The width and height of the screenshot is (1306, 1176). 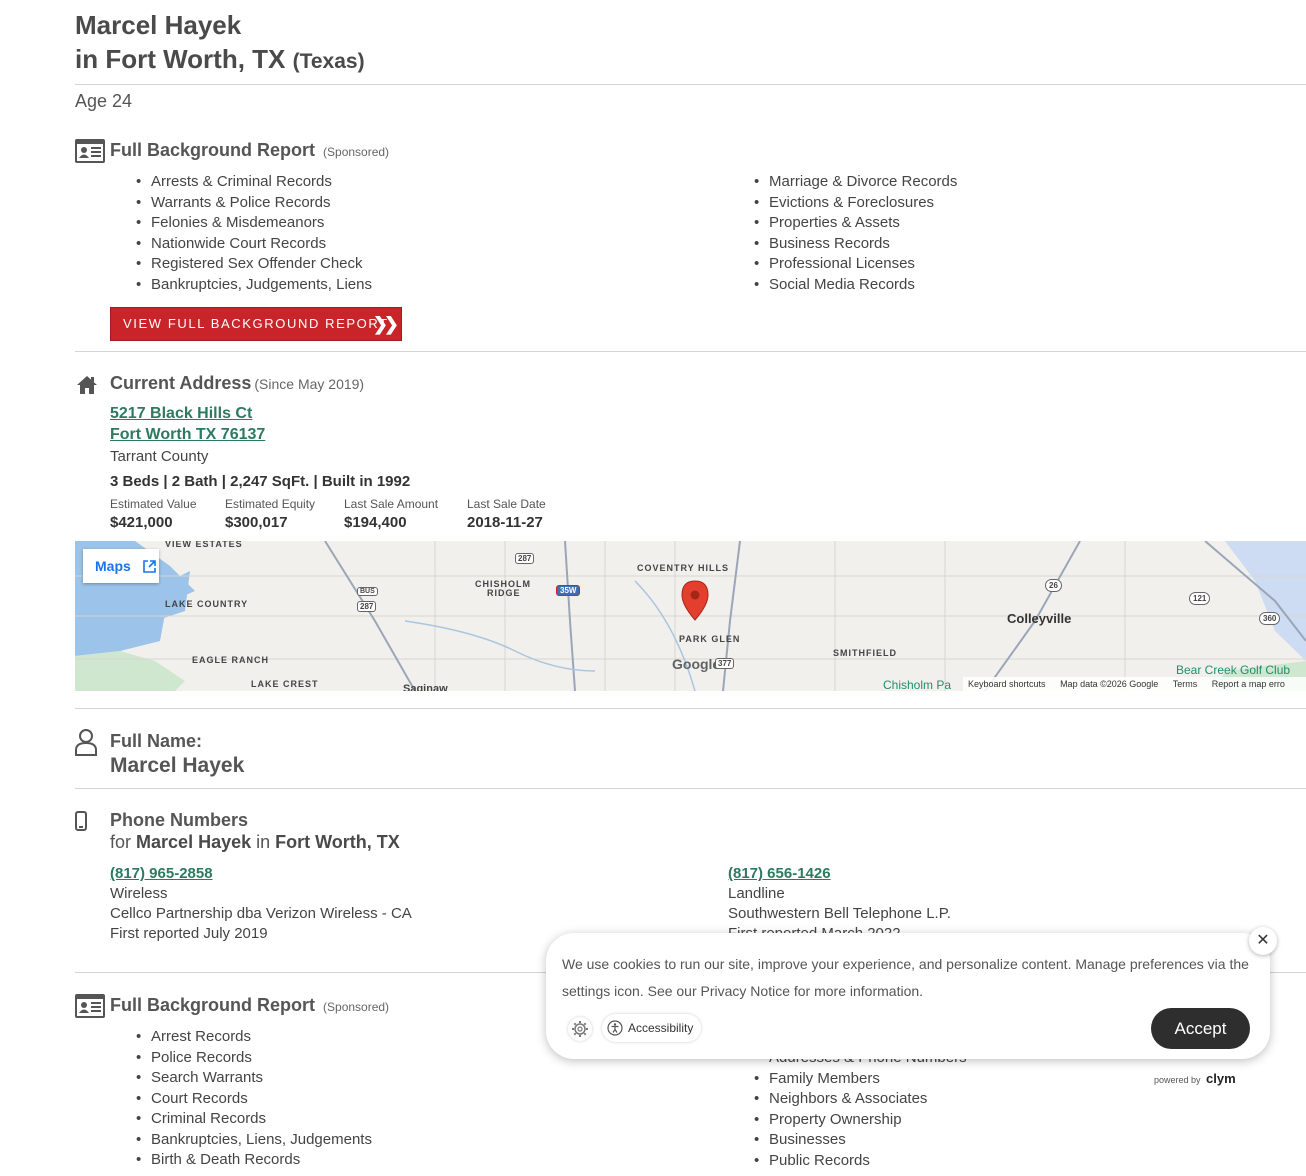 I want to click on clym-logo: clym, so click(x=1221, y=1078).